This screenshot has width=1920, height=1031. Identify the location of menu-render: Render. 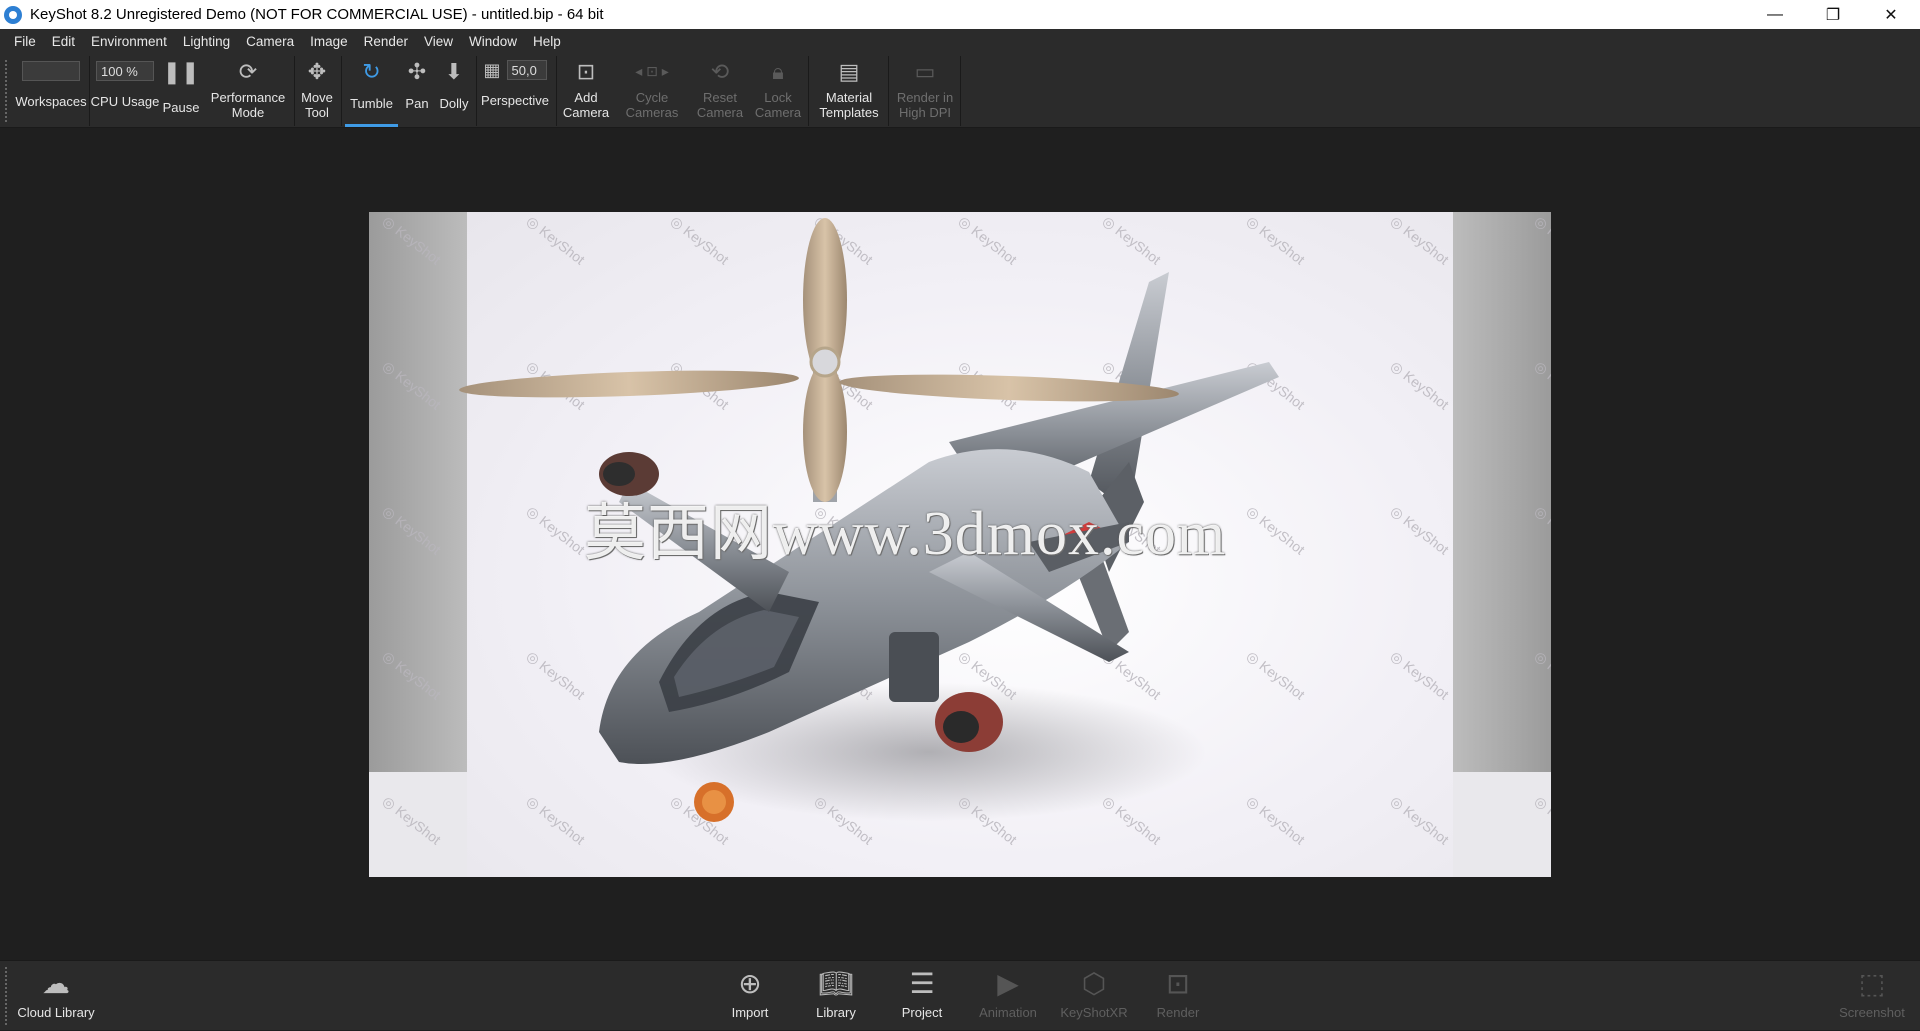
(386, 41).